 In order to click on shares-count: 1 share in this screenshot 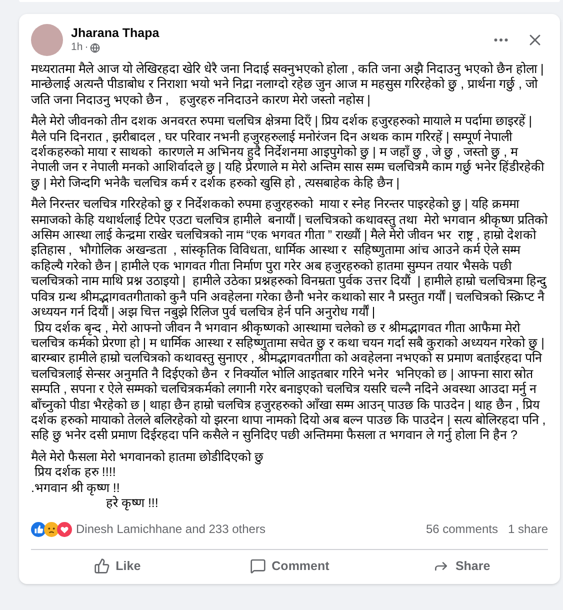, I will do `click(528, 529)`.